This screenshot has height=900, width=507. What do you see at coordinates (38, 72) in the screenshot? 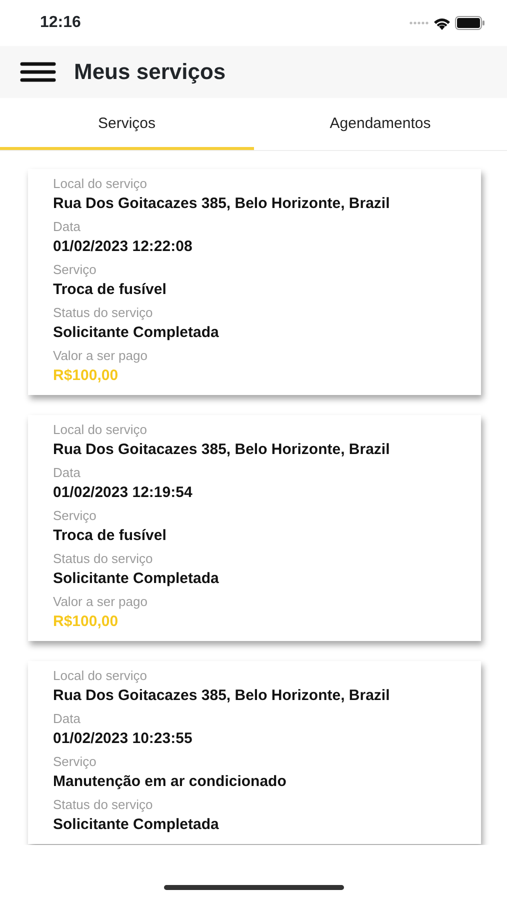
I see `menu-icon` at bounding box center [38, 72].